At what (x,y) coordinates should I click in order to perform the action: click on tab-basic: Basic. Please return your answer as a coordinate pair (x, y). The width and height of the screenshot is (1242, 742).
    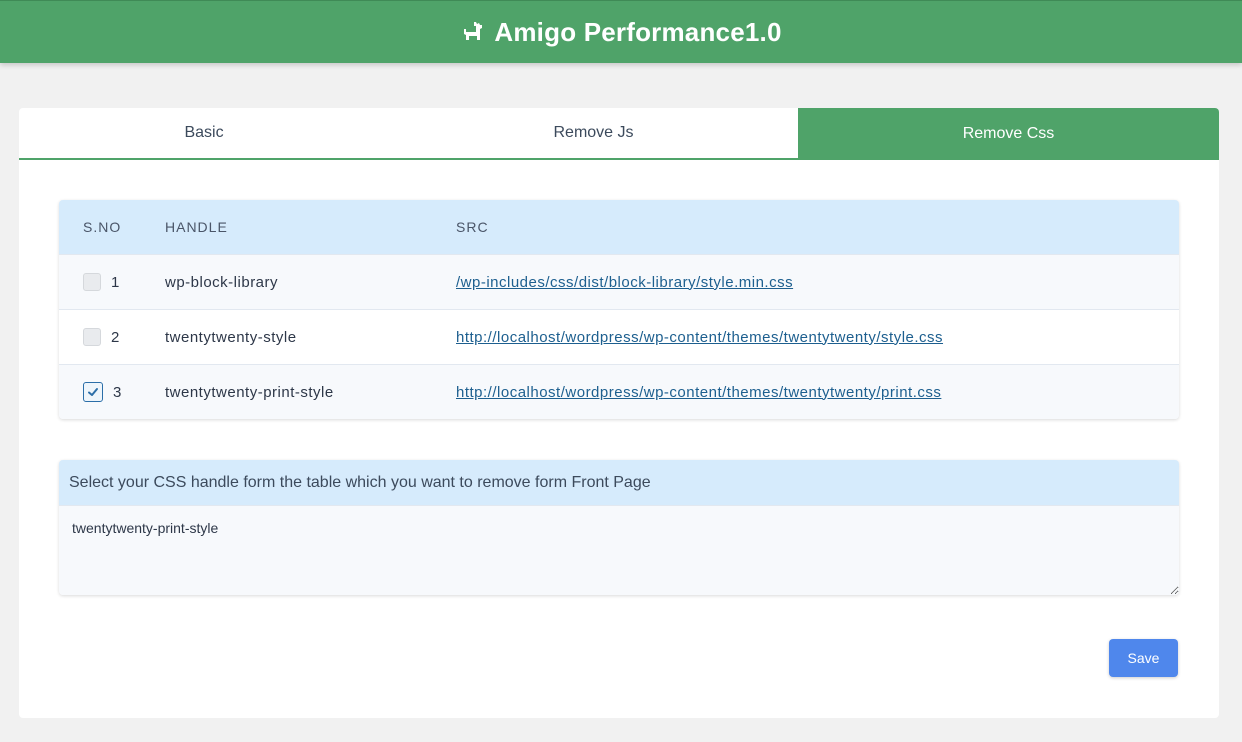
    Looking at the image, I should click on (204, 133).